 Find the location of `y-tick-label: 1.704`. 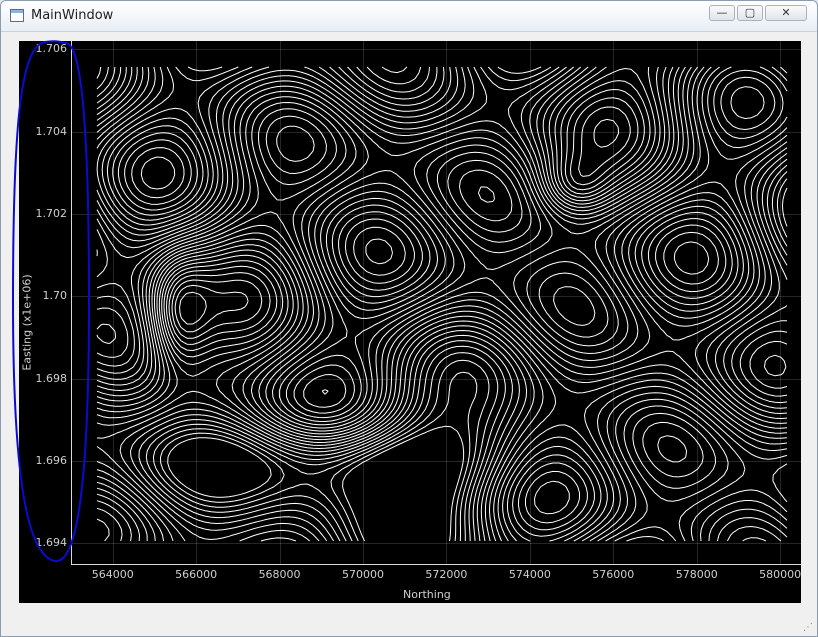

y-tick-label: 1.704 is located at coordinates (51, 131).